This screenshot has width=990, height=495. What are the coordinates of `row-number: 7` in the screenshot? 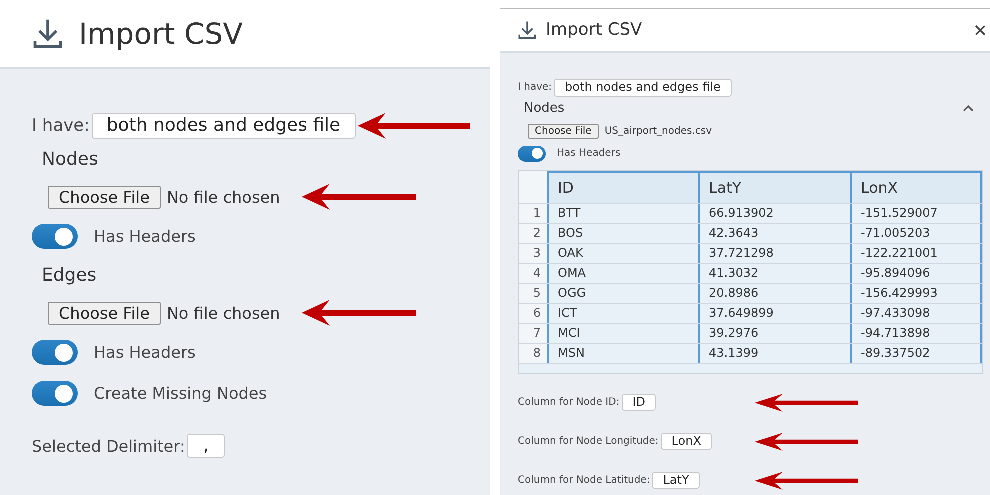 It's located at (534, 333).